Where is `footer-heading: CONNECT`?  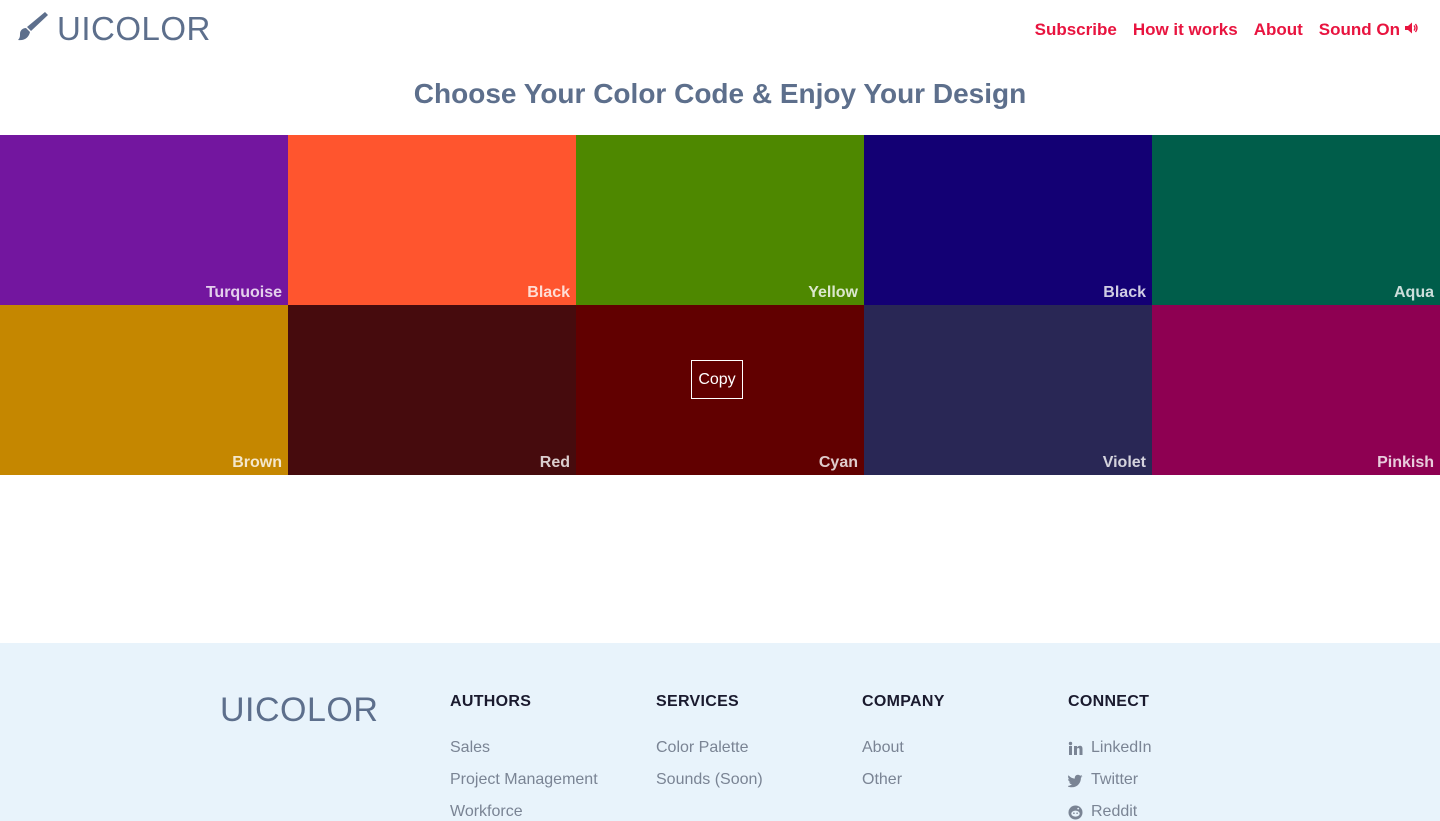
footer-heading: CONNECT is located at coordinates (1109, 701).